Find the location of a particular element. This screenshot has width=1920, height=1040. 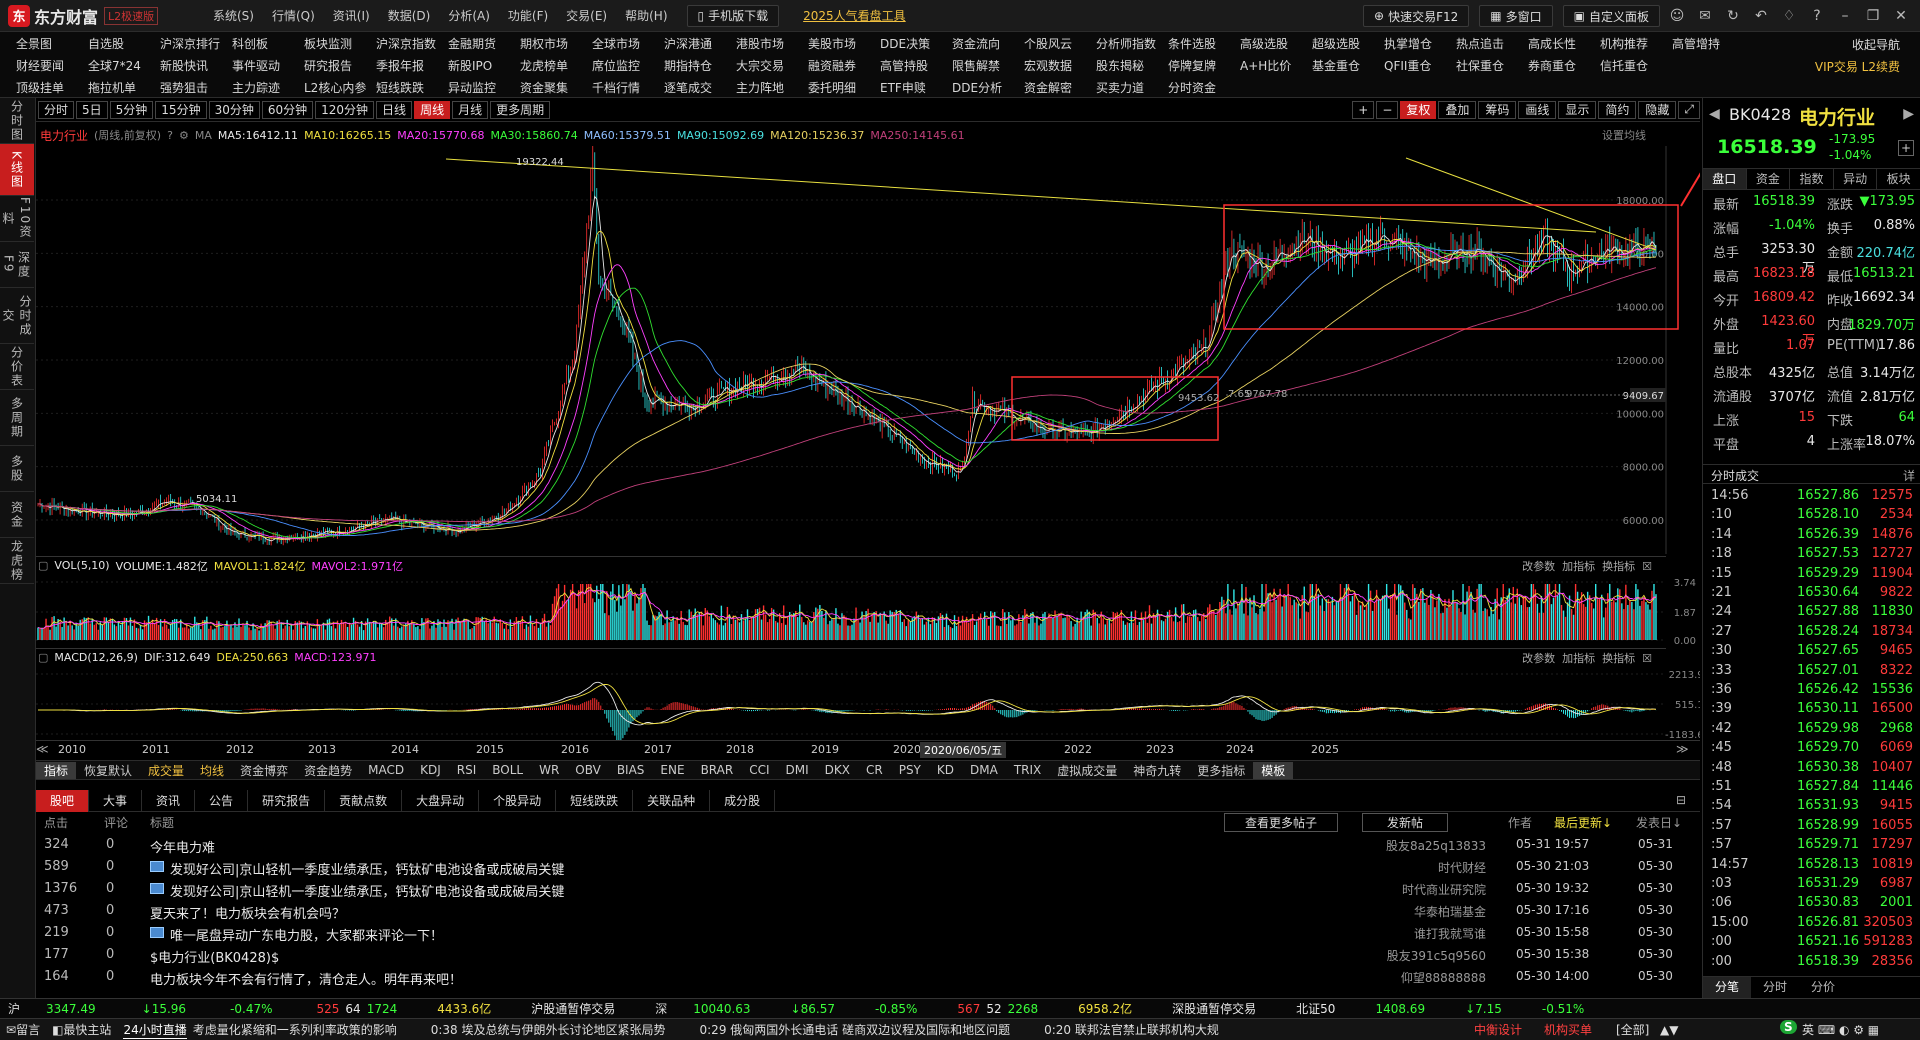

menu-item: 资讯(I) is located at coordinates (351, 16).